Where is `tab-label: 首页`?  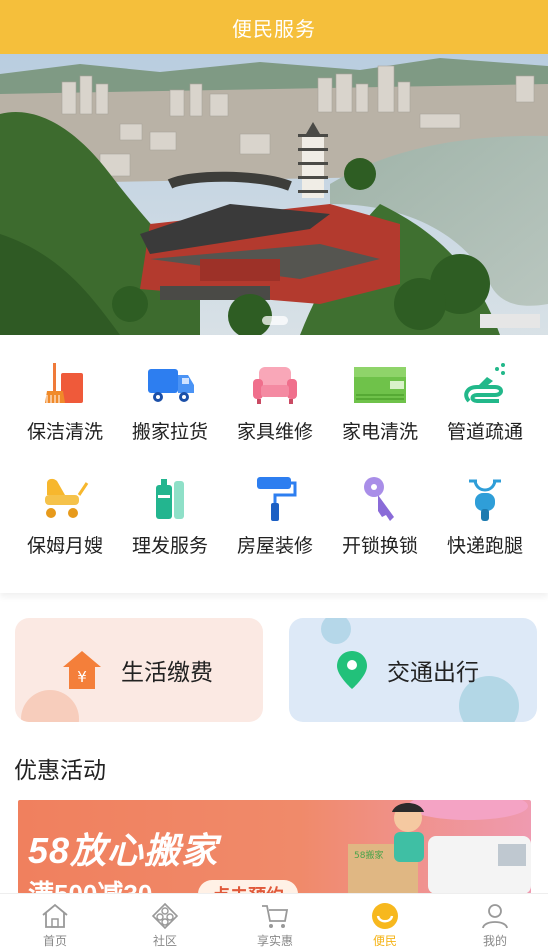 tab-label: 首页 is located at coordinates (54, 941).